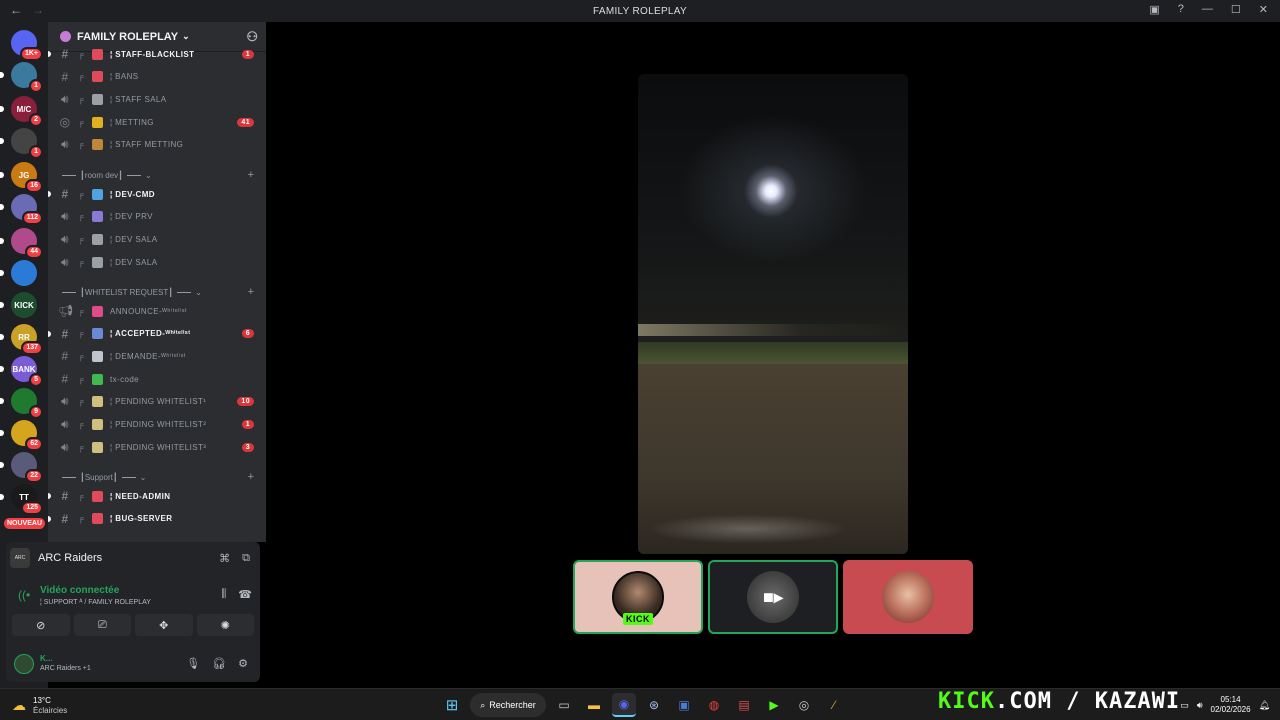 Image resolution: width=1280 pixels, height=720 pixels. What do you see at coordinates (1184, 705) in the screenshot?
I see `network-icon: ▭` at bounding box center [1184, 705].